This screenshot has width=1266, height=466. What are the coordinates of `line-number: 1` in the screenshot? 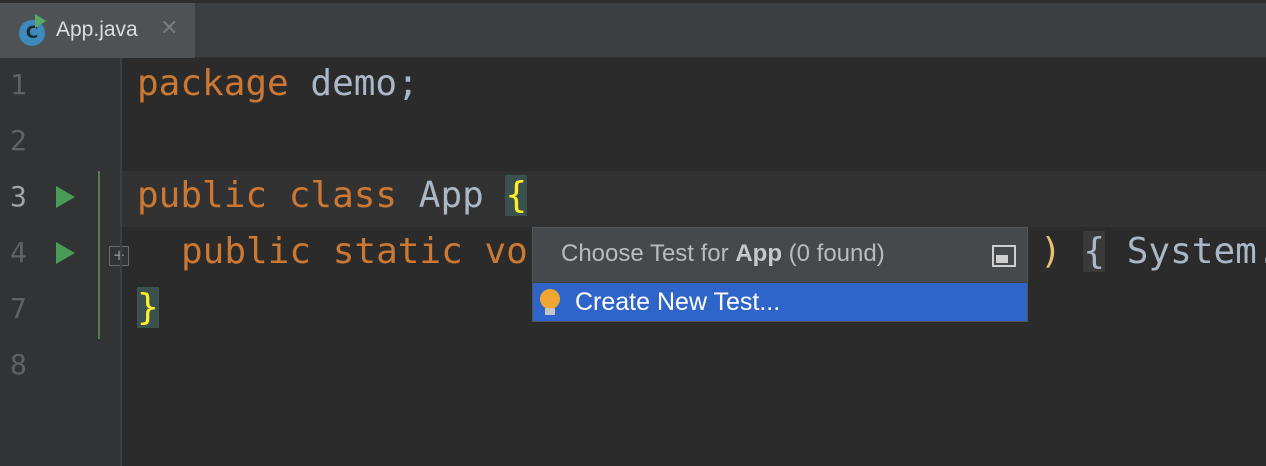 It's located at (18, 84).